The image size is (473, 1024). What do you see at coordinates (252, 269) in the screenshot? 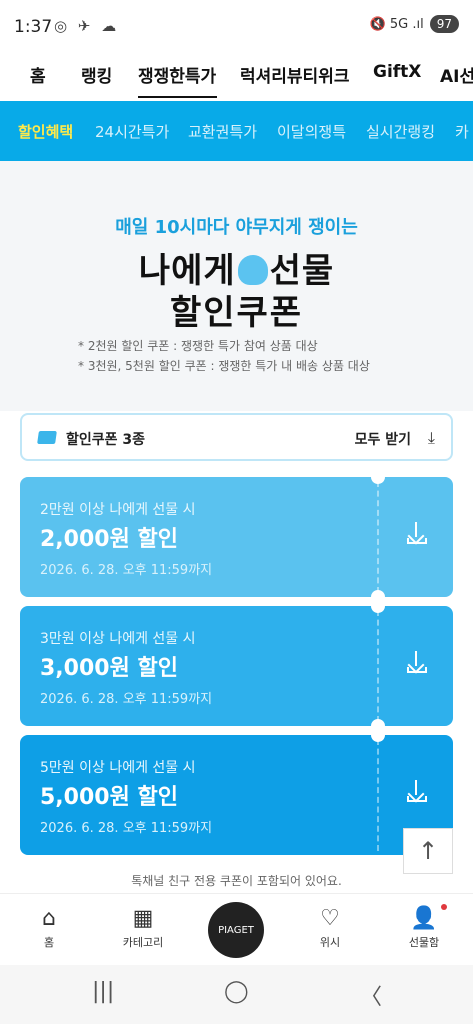
I see `gift-heart-icon` at bounding box center [252, 269].